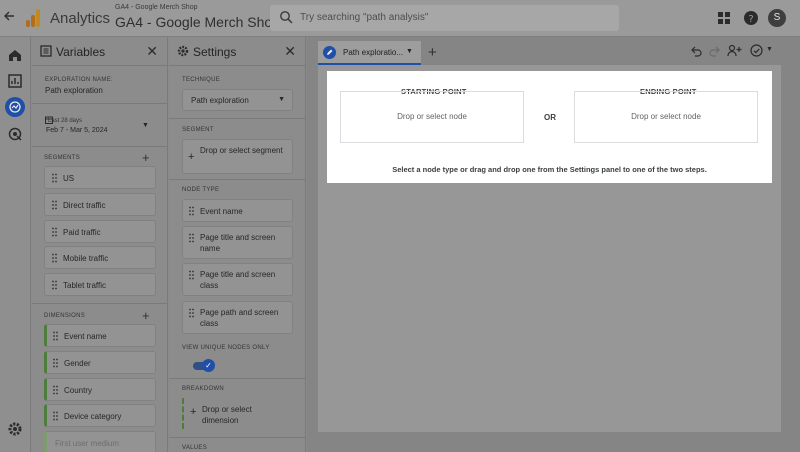 This screenshot has width=800, height=452. Describe the element at coordinates (93, 416) in the screenshot. I see `dimension-label: Device category` at that location.